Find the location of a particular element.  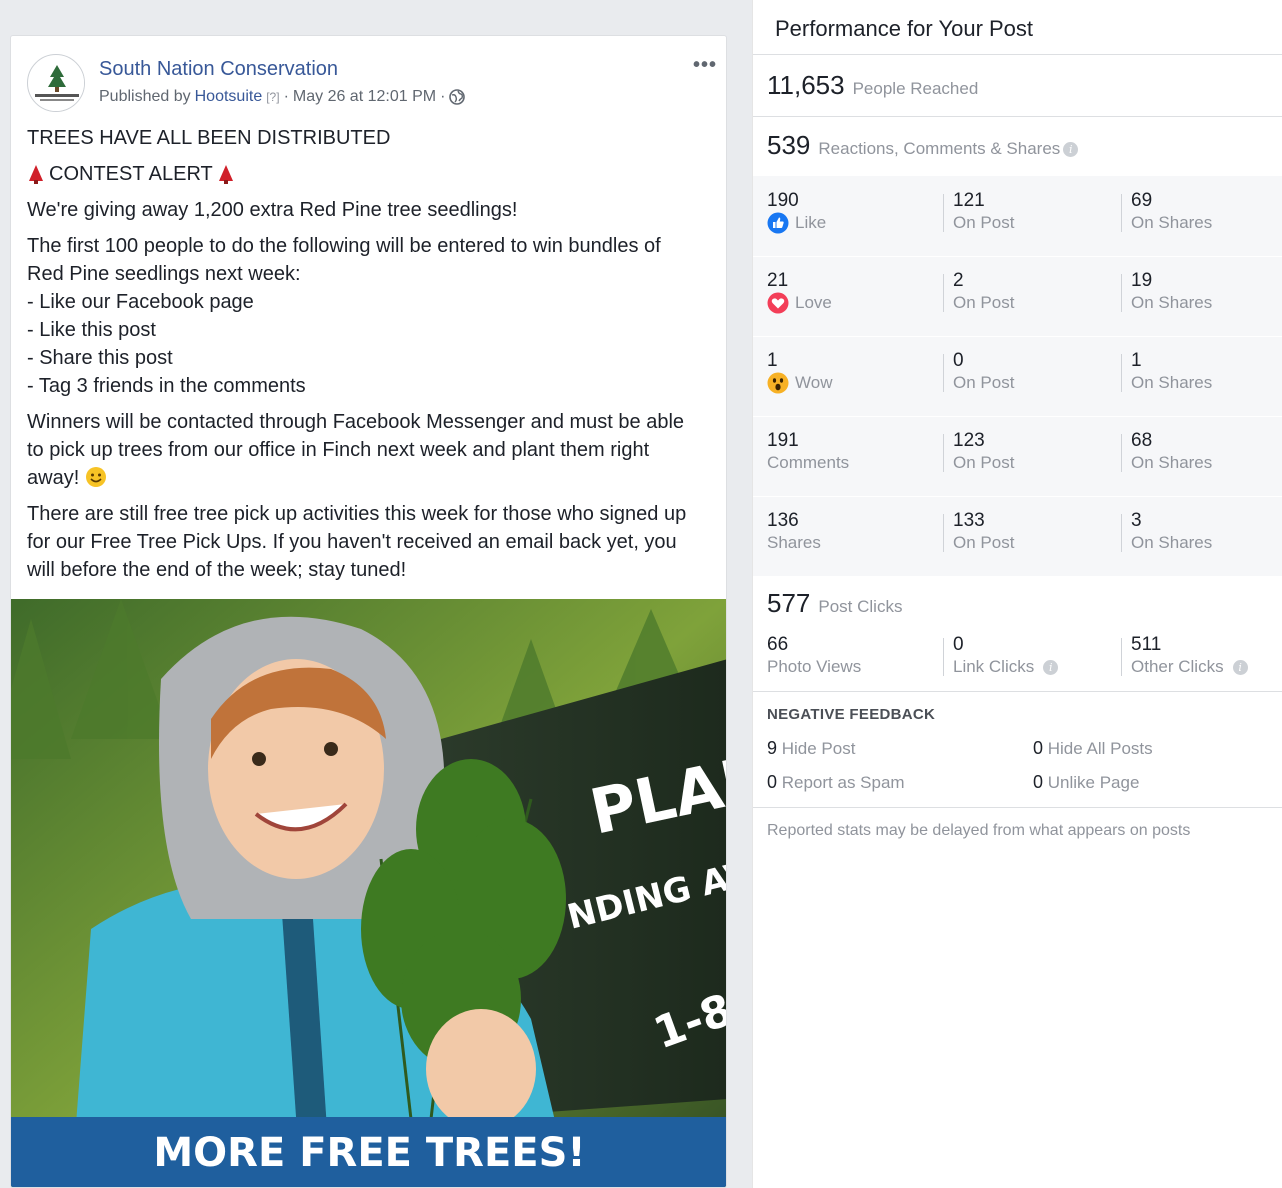

on-shares-cell: 68 On Shares is located at coordinates (1171, 452).